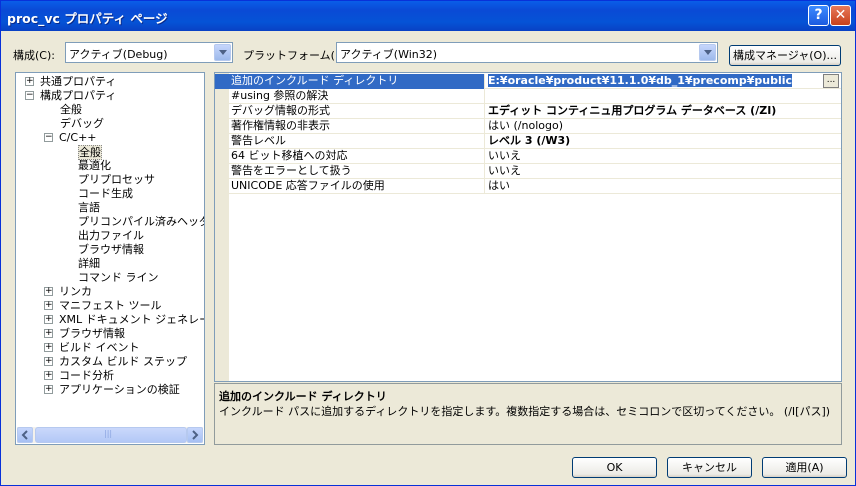  Describe the element at coordinates (663, 141) in the screenshot. I see `property-value-cell: レベル 3 (/W3)` at that location.